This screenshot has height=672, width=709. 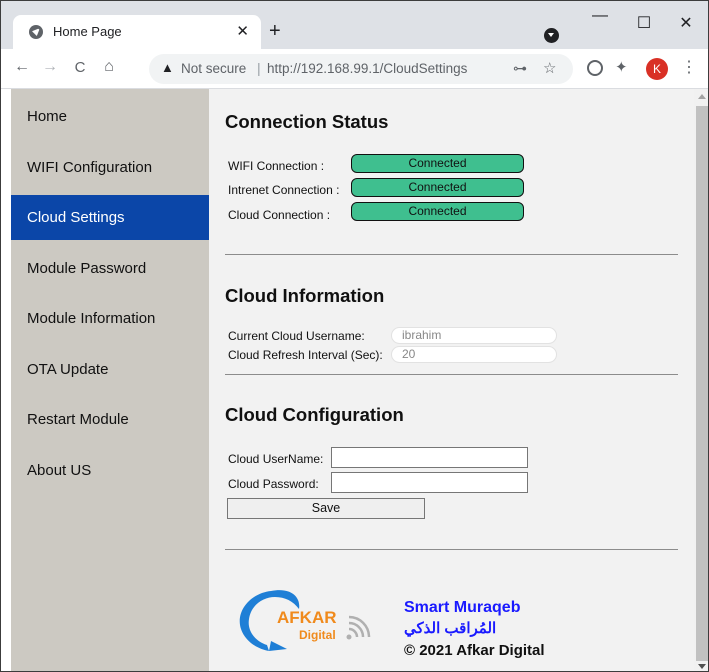 I want to click on cloud-username-label: Cloud UserName:, so click(x=276, y=459).